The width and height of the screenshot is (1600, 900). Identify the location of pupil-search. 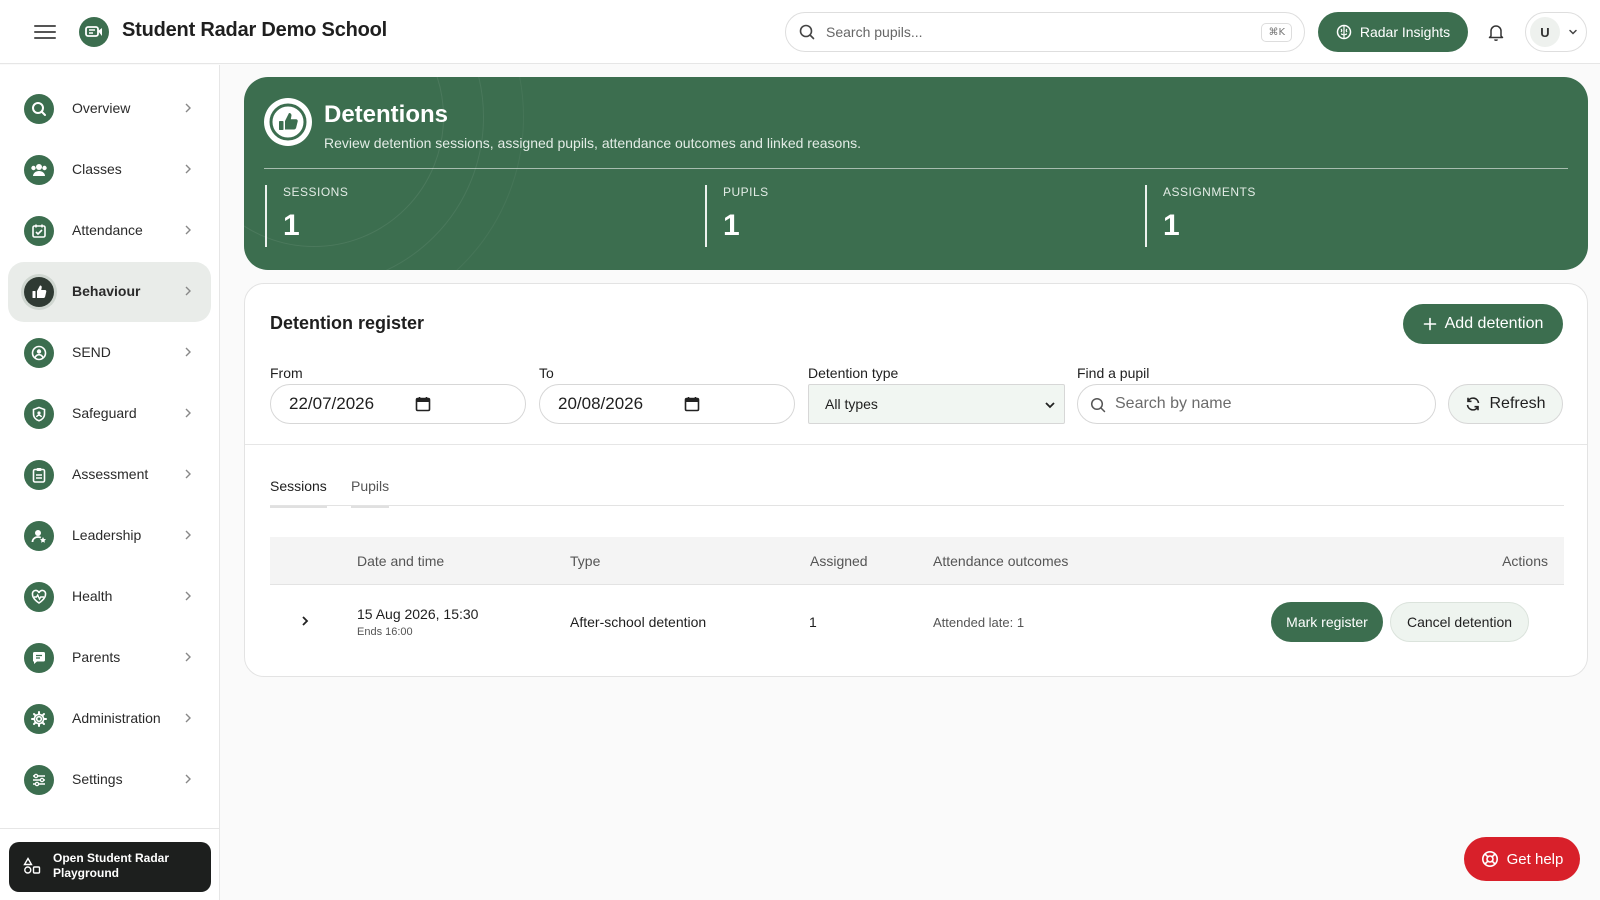
(1256, 404).